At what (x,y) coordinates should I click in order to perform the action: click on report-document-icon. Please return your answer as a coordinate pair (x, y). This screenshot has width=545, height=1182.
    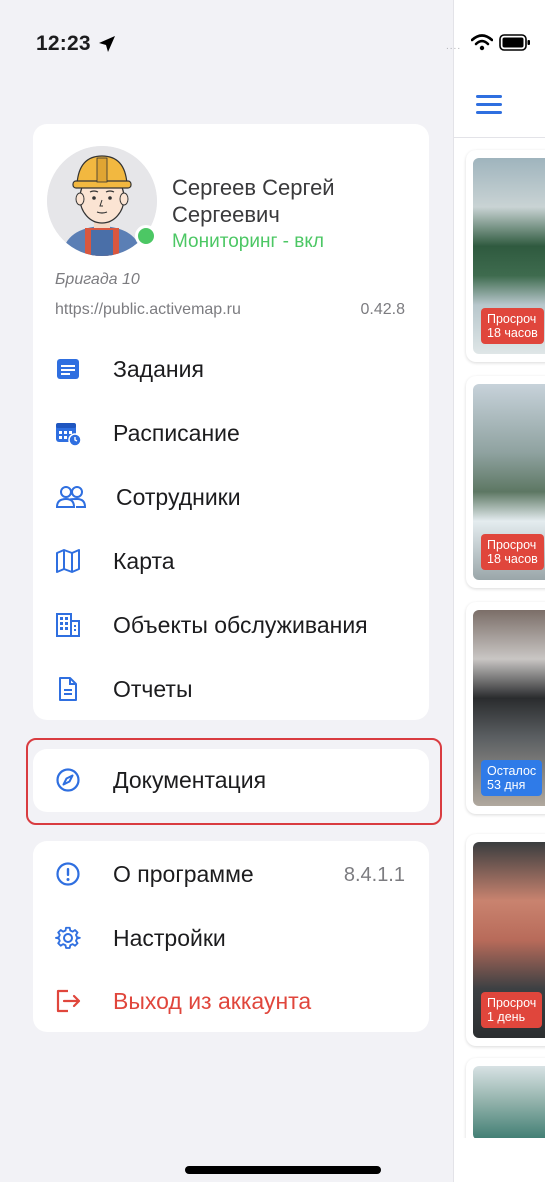
    Looking at the image, I should click on (68, 689).